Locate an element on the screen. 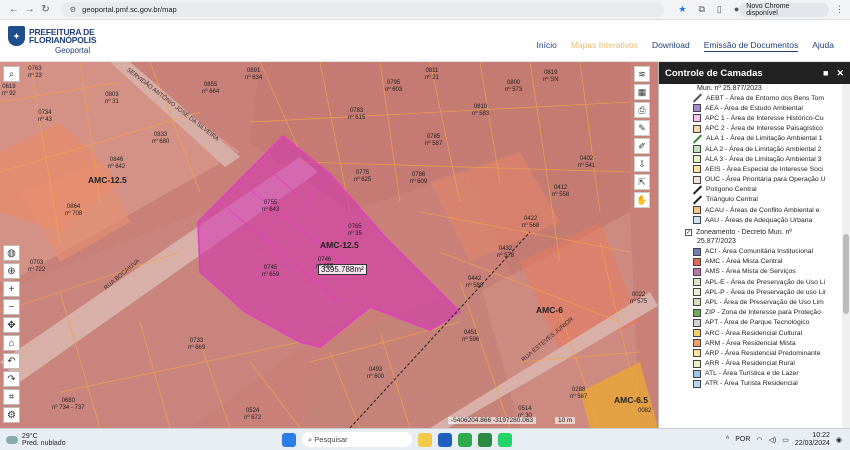 The image size is (850, 450). layer-item: ALA 3 - Área de Limitação Ambiental 3 is located at coordinates (753, 159).